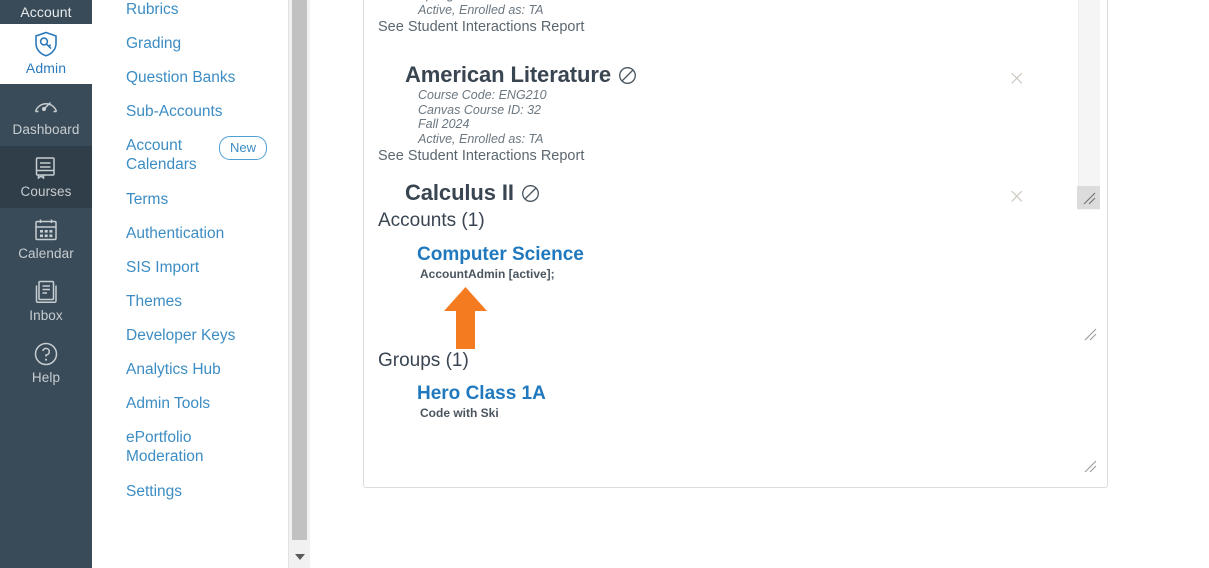  What do you see at coordinates (508, 74) in the screenshot?
I see `course-title-text: American Literature` at bounding box center [508, 74].